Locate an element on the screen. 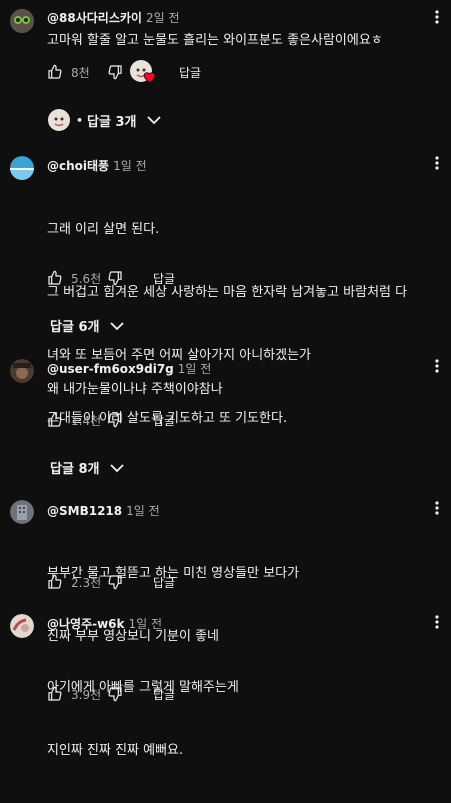 The height and width of the screenshot is (803, 451). comment-header: @choi태풍 1일 전 is located at coordinates (97, 165).